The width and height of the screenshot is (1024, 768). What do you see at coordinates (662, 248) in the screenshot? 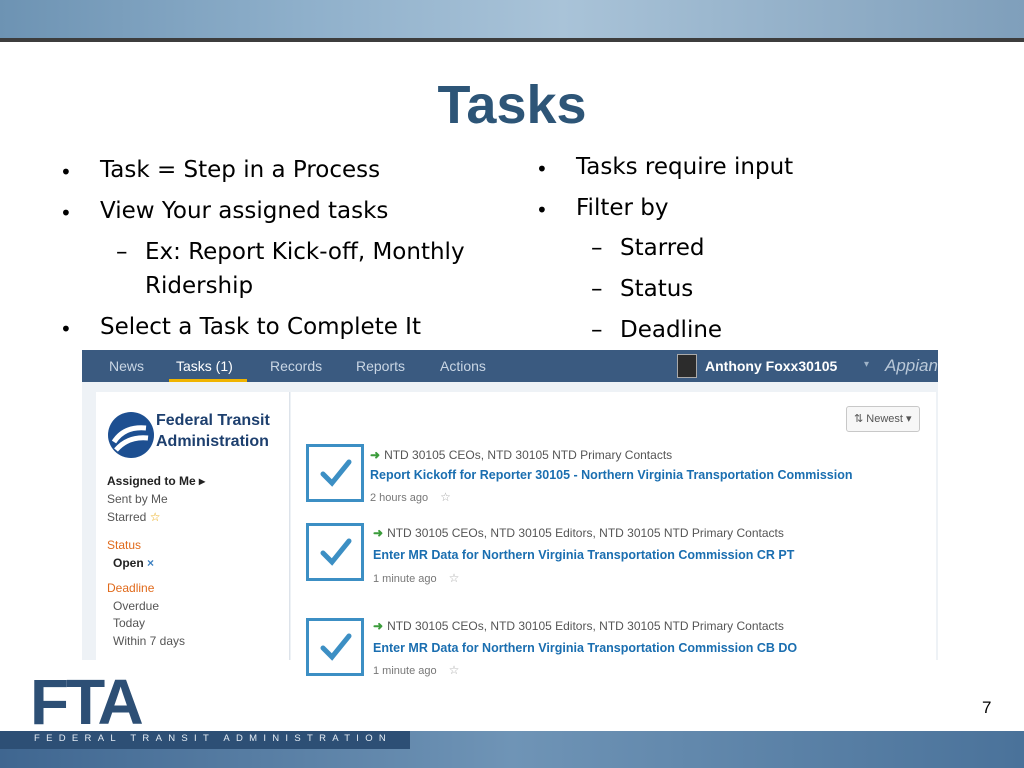
I see `sub-bullet-starred: Starred` at bounding box center [662, 248].